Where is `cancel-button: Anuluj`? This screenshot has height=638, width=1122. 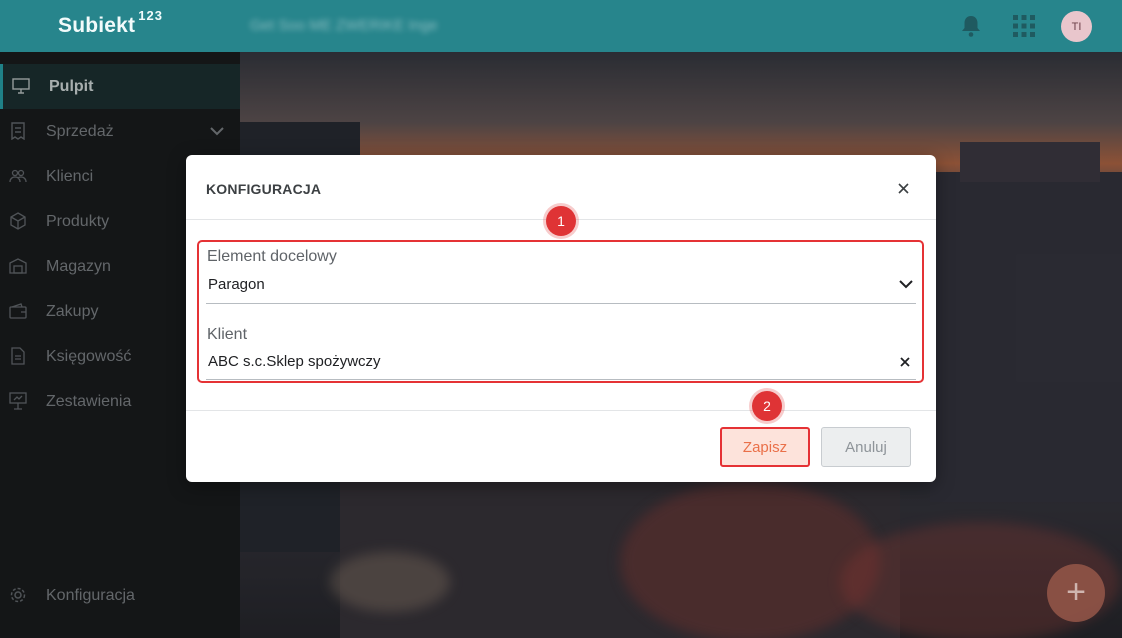 cancel-button: Anuluj is located at coordinates (866, 447).